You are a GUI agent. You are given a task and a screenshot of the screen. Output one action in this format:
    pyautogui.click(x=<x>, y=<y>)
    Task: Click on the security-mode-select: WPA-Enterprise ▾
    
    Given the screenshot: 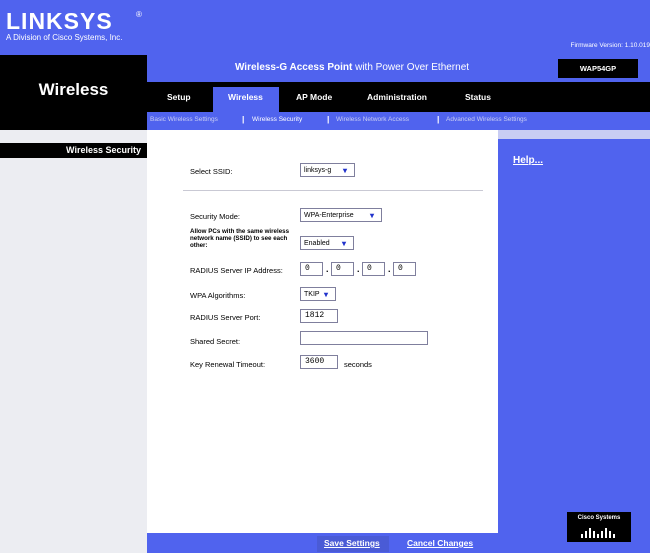 What is the action you would take?
    pyautogui.click(x=341, y=215)
    